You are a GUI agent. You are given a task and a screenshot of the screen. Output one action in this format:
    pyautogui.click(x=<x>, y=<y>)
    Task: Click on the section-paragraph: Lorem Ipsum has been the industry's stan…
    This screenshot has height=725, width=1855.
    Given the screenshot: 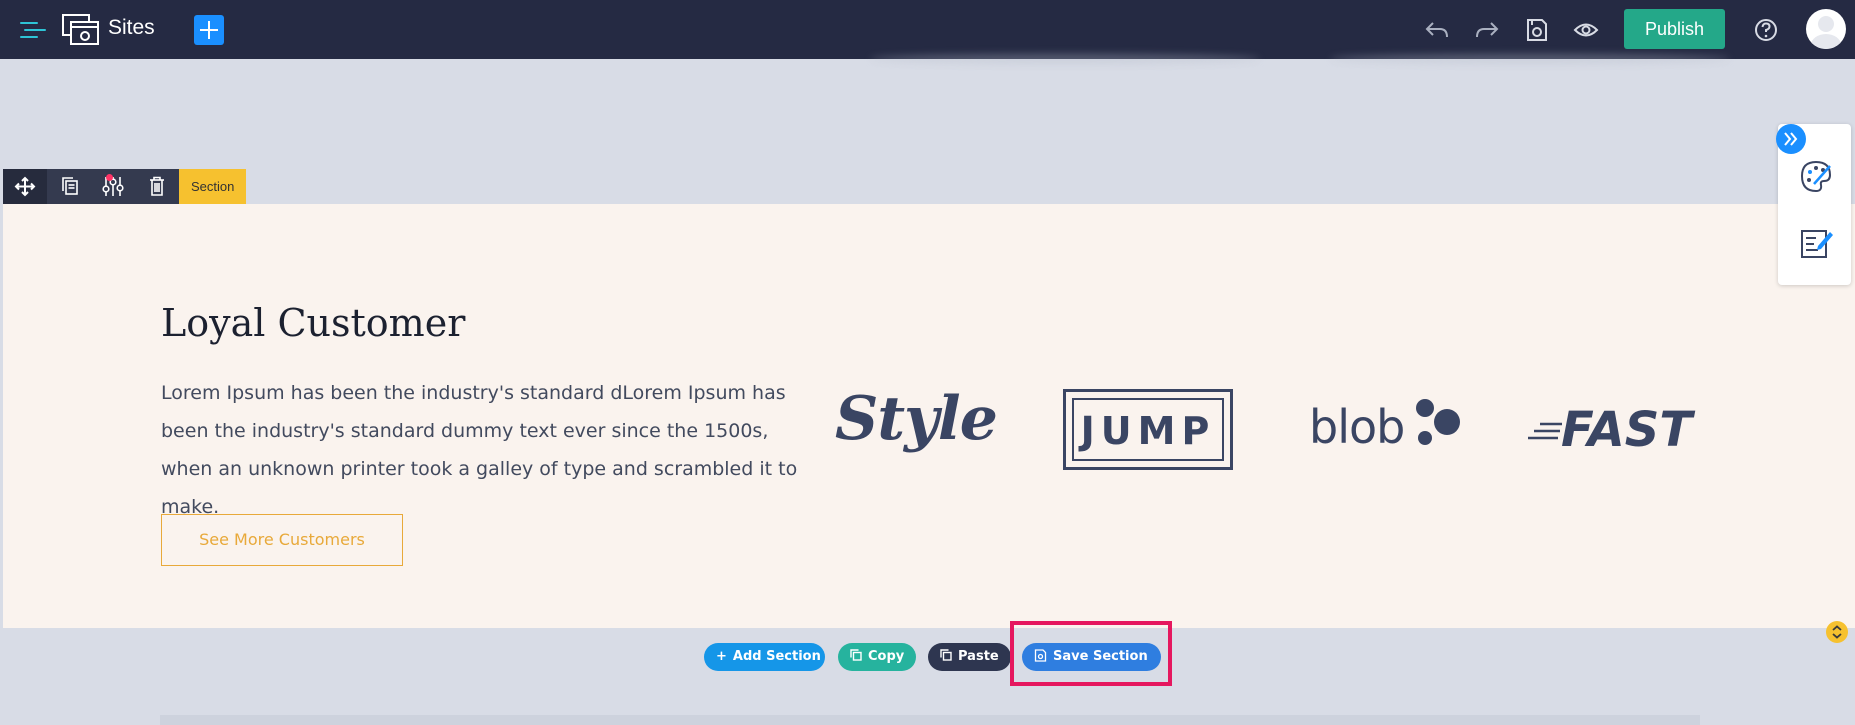 What is the action you would take?
    pyautogui.click(x=481, y=450)
    